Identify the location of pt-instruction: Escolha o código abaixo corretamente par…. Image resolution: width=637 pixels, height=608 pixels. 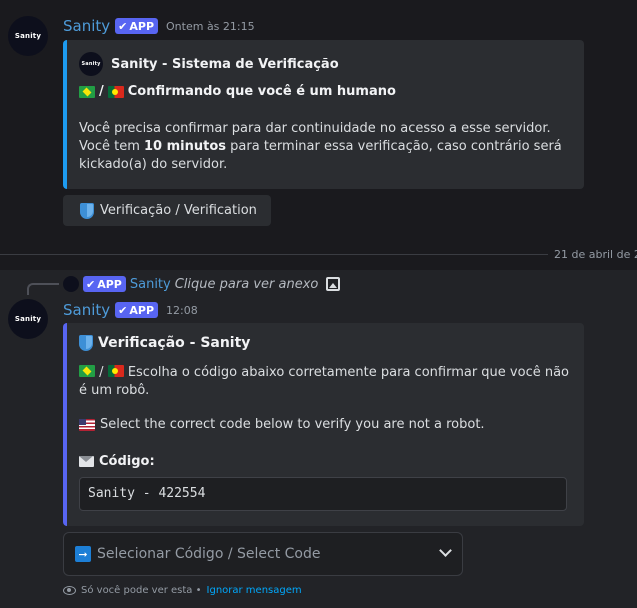
(324, 381).